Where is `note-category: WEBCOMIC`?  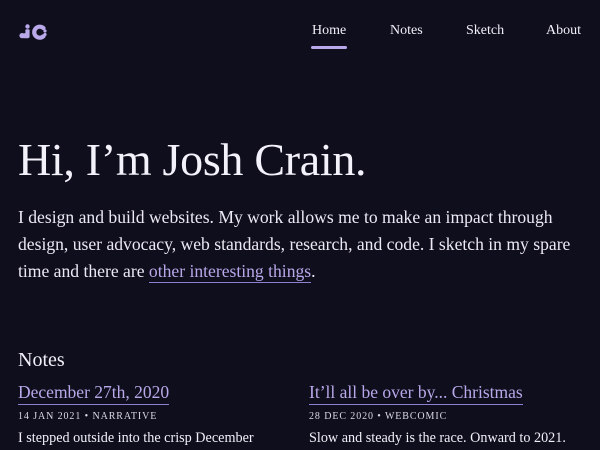
note-category: WEBCOMIC is located at coordinates (416, 416).